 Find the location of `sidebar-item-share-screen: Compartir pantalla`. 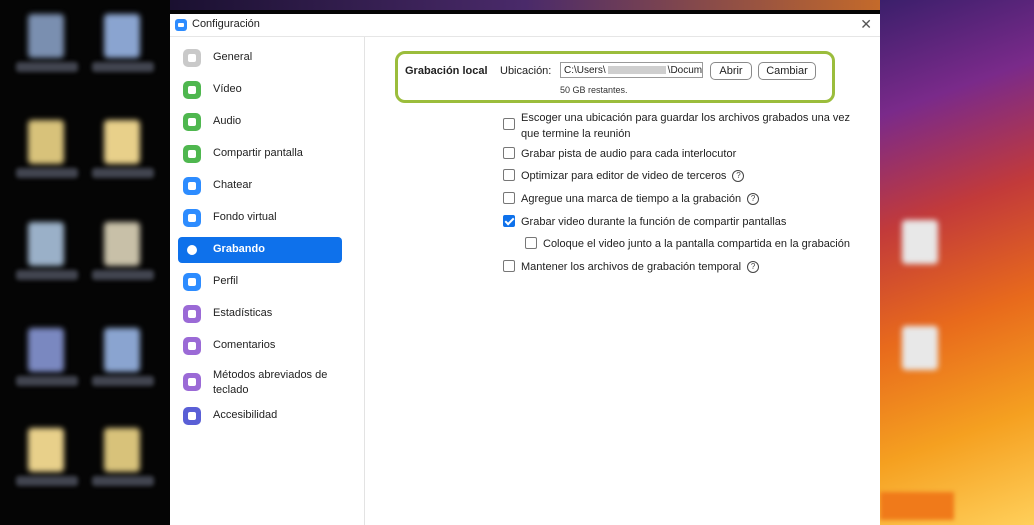

sidebar-item-share-screen: Compartir pantalla is located at coordinates (260, 154).